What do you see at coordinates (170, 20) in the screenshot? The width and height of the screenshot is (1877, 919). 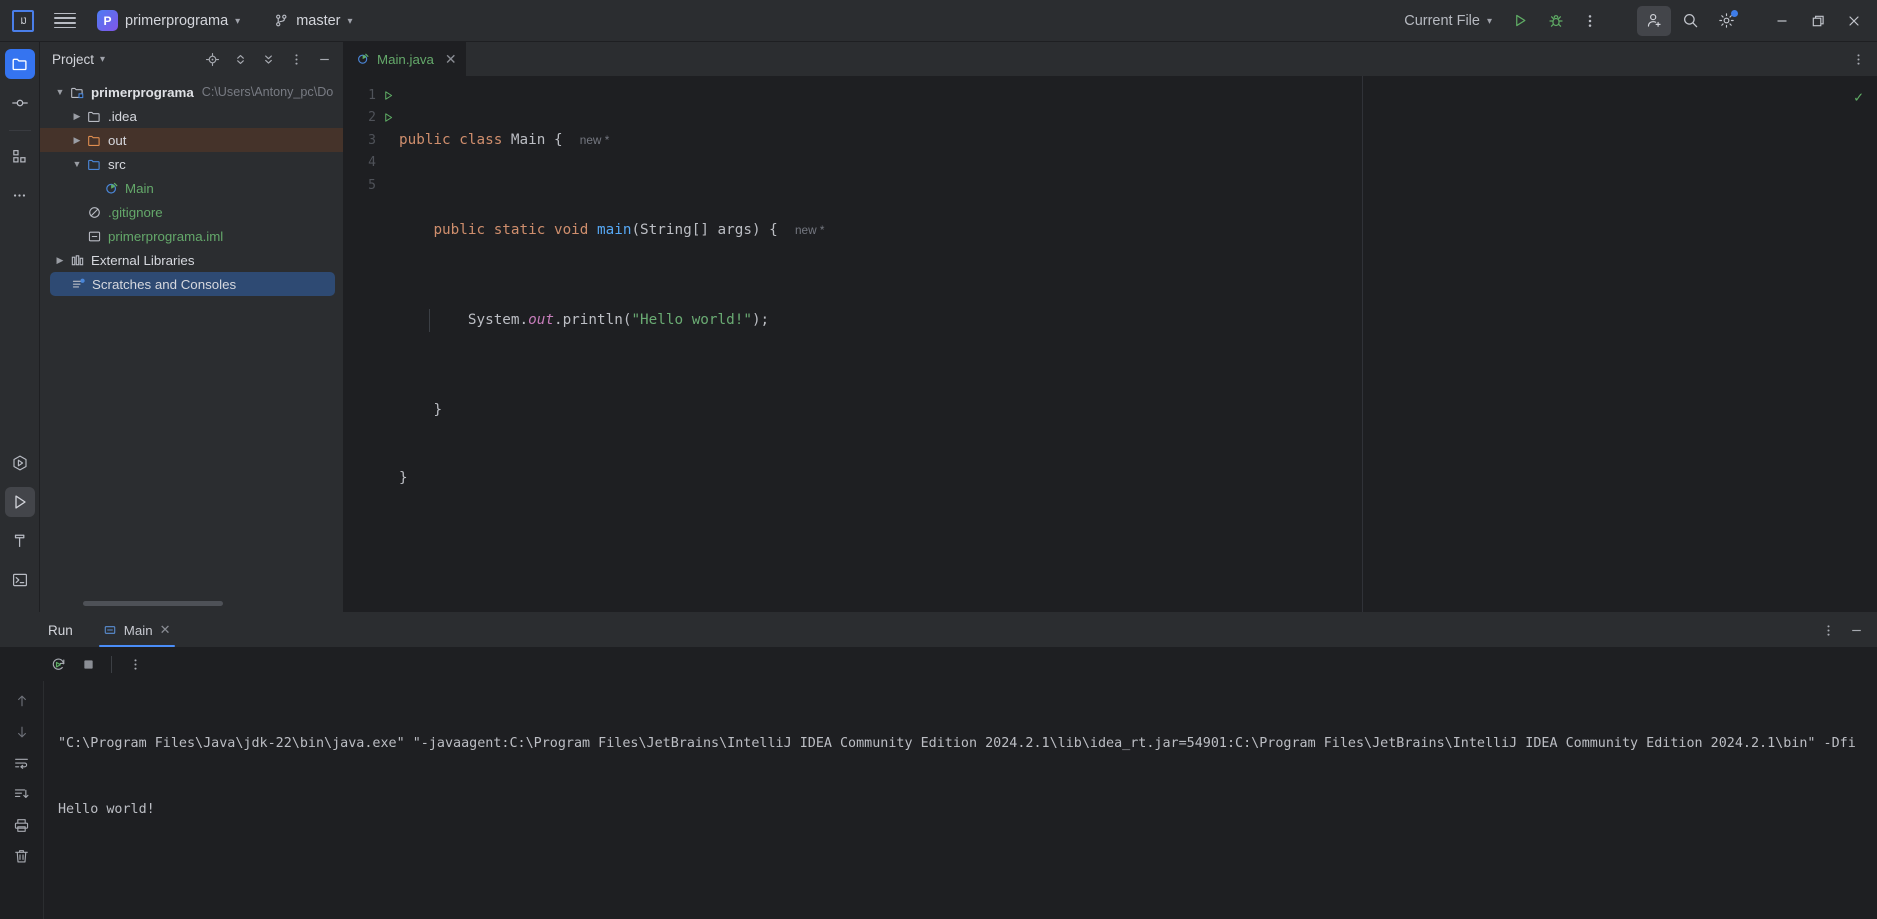 I see `project-selector: P primerprograma ▾` at bounding box center [170, 20].